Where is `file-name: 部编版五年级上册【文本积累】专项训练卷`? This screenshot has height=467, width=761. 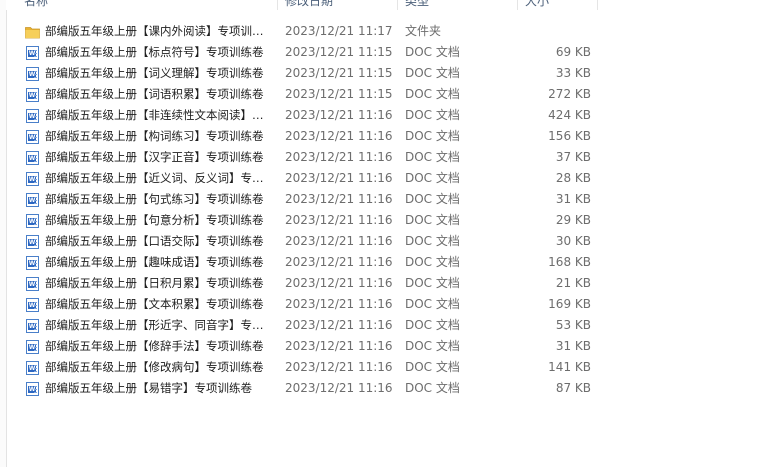
file-name: 部编版五年级上册【文本积累】专项训练卷 is located at coordinates (159, 304).